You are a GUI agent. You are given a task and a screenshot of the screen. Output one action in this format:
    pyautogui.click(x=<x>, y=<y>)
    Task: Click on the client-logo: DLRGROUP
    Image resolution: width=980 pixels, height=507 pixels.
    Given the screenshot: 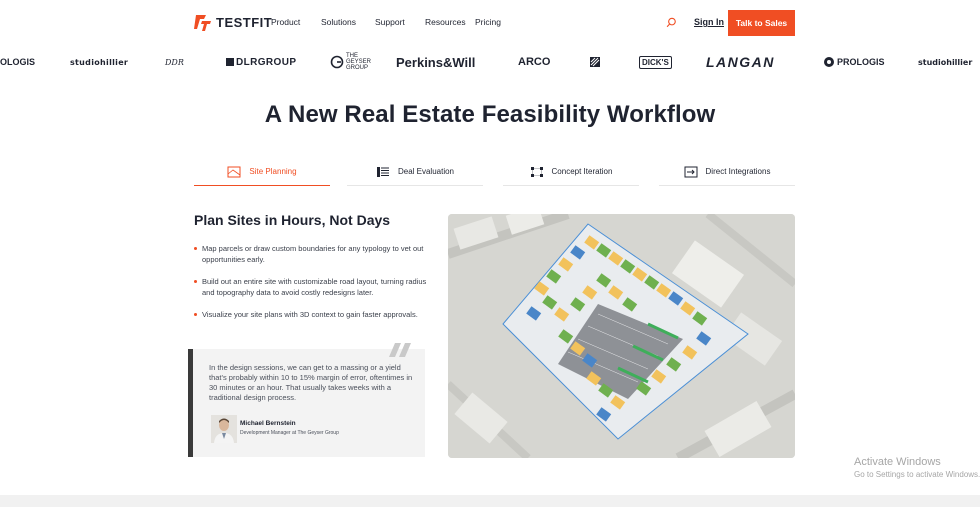 What is the action you would take?
    pyautogui.click(x=261, y=62)
    